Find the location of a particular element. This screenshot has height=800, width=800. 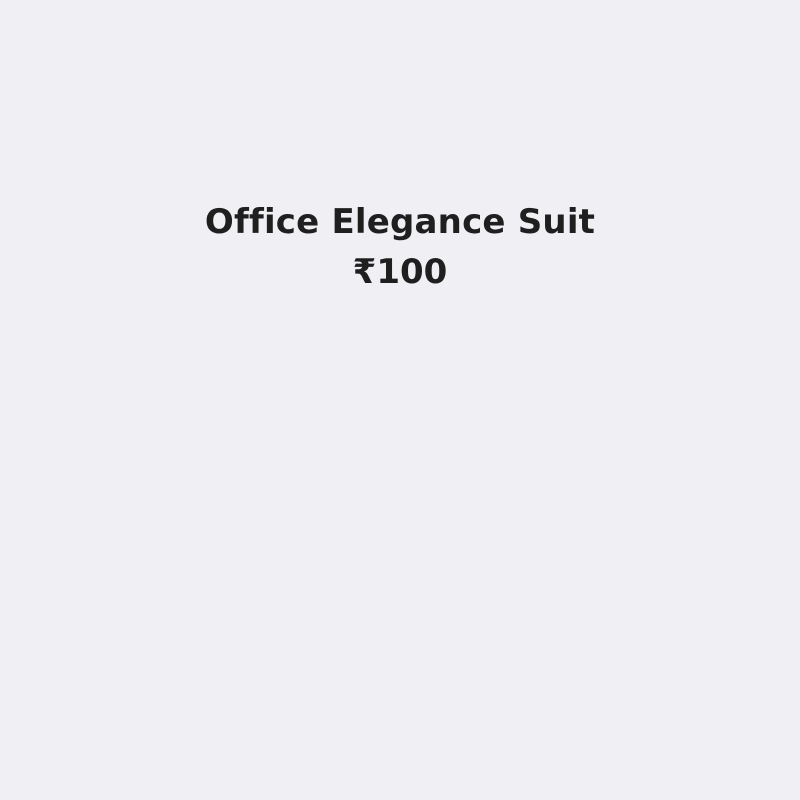

product-name: Office Elegance Suit is located at coordinates (400, 222).